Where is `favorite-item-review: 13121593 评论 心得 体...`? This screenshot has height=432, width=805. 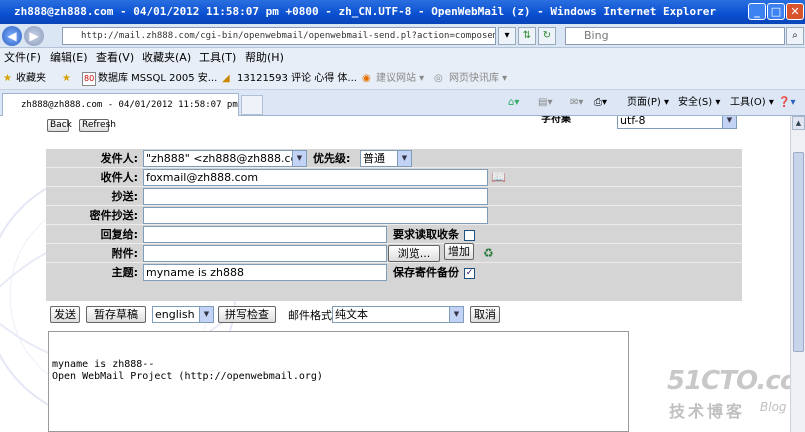
favorite-item-review: 13121593 评论 心得 体... is located at coordinates (297, 79).